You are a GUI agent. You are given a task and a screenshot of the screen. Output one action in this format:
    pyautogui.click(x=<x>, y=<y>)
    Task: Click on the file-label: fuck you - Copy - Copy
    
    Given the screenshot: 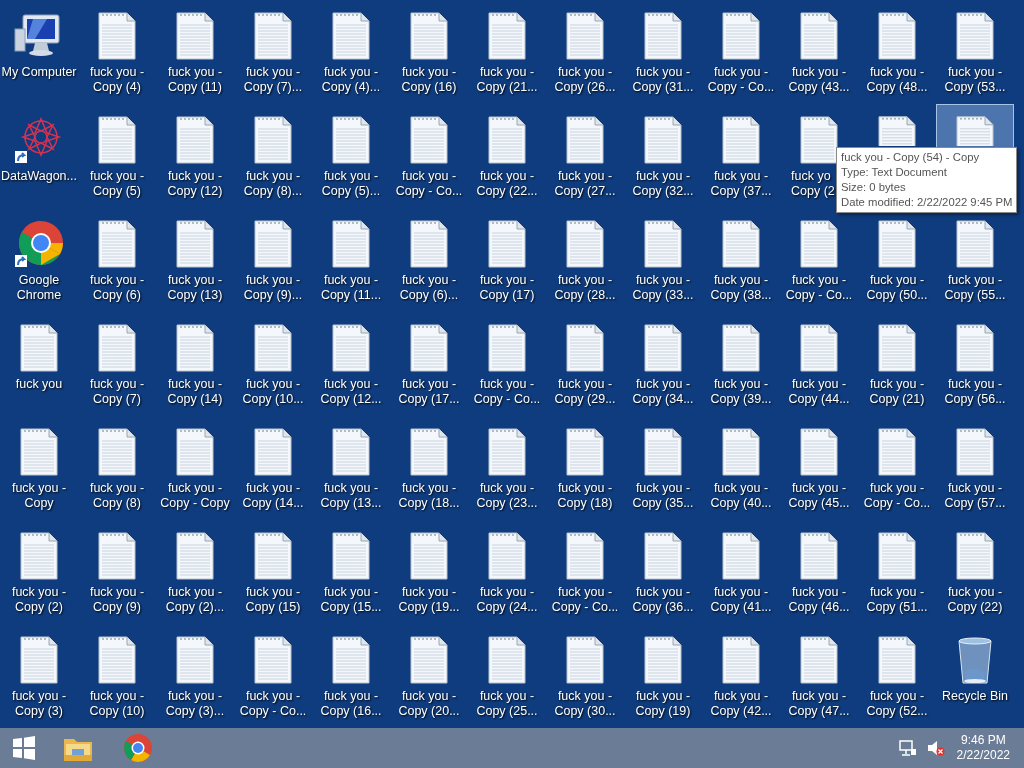 What is the action you would take?
    pyautogui.click(x=195, y=496)
    